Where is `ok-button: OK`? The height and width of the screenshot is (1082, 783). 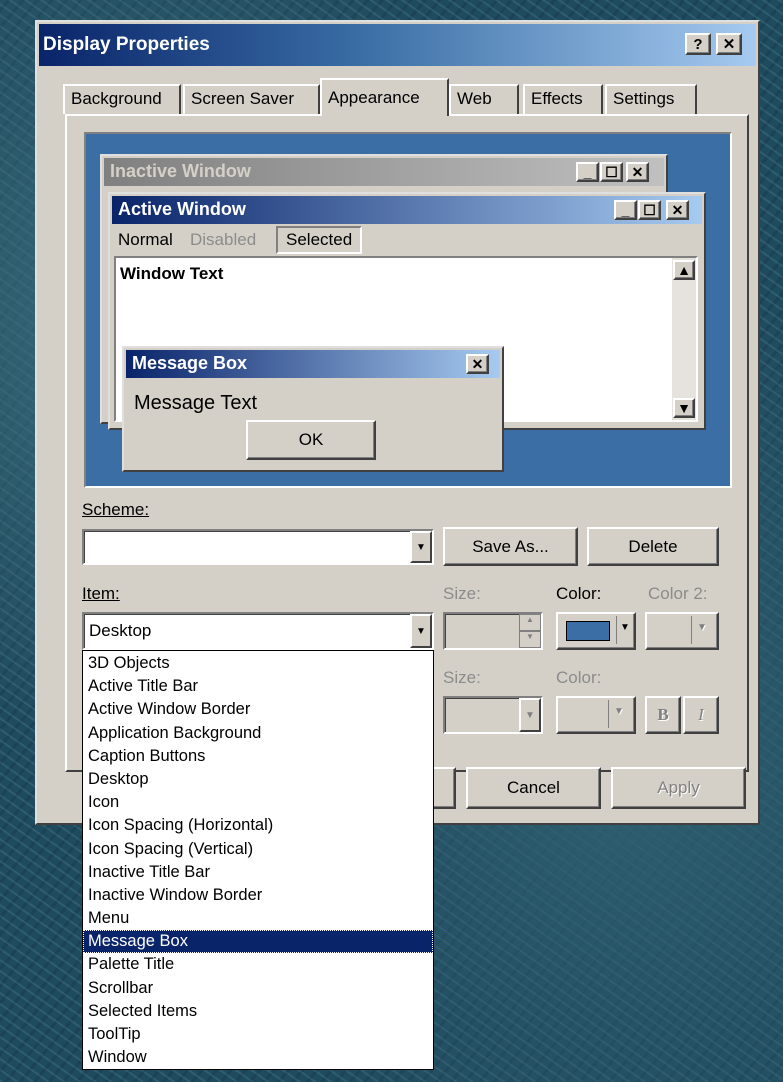 ok-button: OK is located at coordinates (311, 440).